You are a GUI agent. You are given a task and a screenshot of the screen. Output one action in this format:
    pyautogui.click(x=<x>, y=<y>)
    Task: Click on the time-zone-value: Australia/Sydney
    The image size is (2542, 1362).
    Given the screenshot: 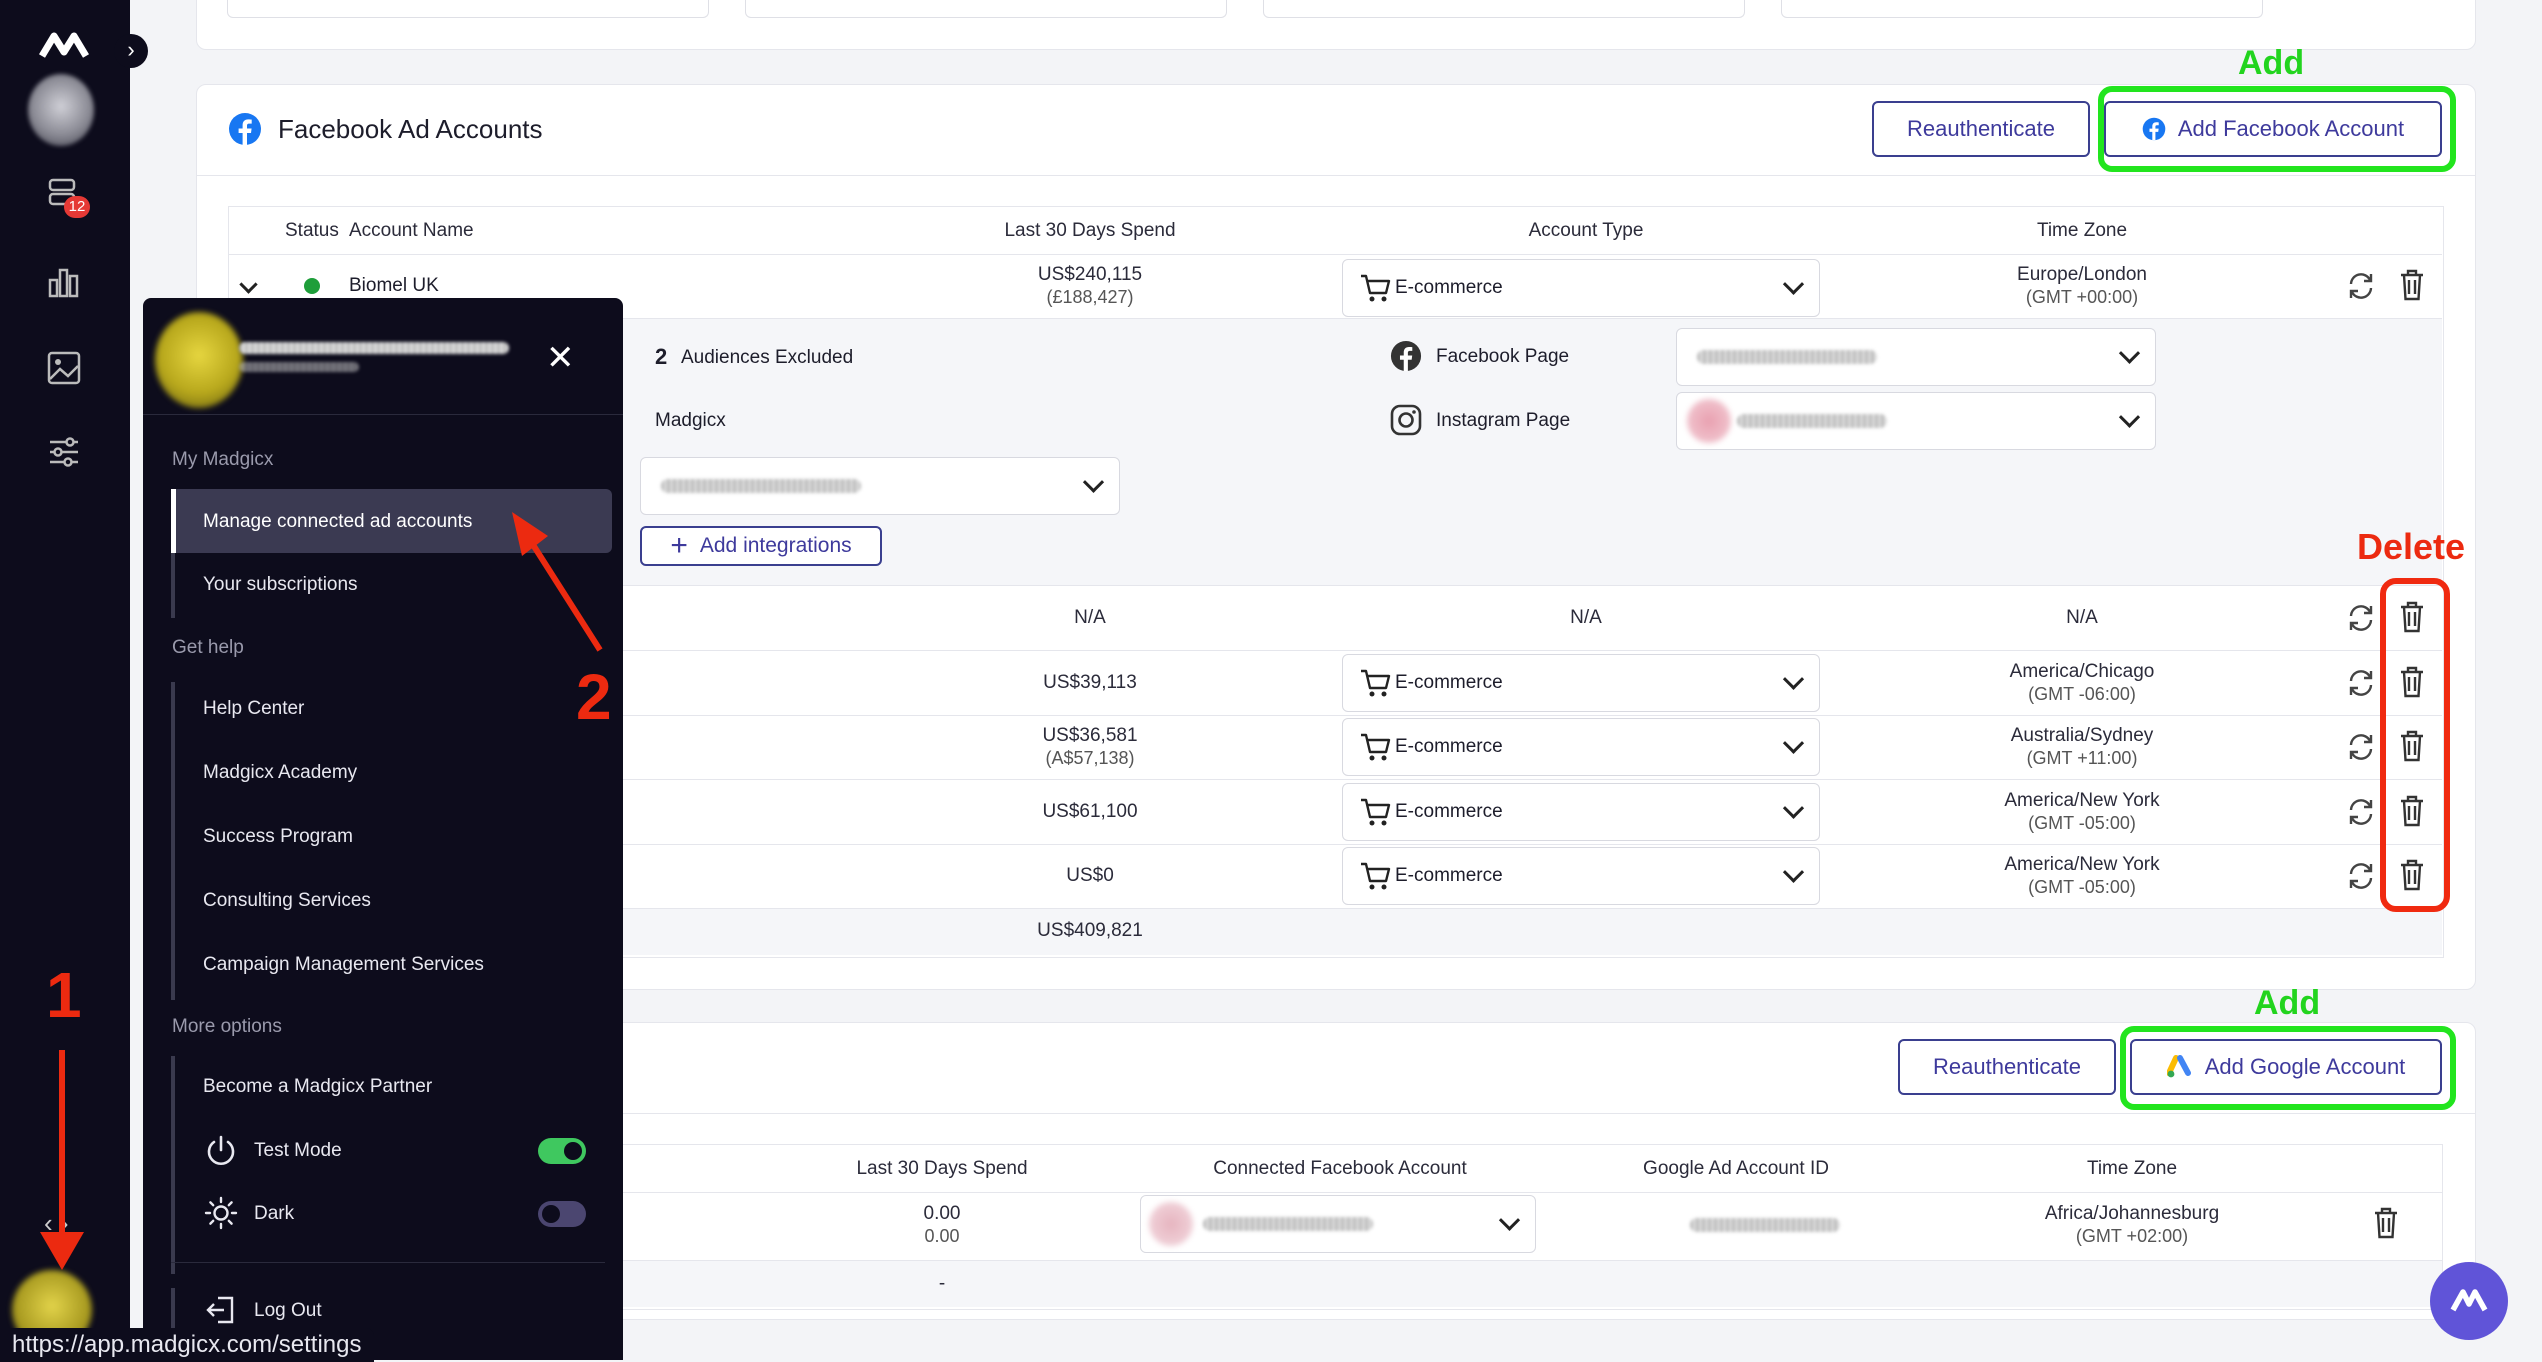 What is the action you would take?
    pyautogui.click(x=2082, y=735)
    